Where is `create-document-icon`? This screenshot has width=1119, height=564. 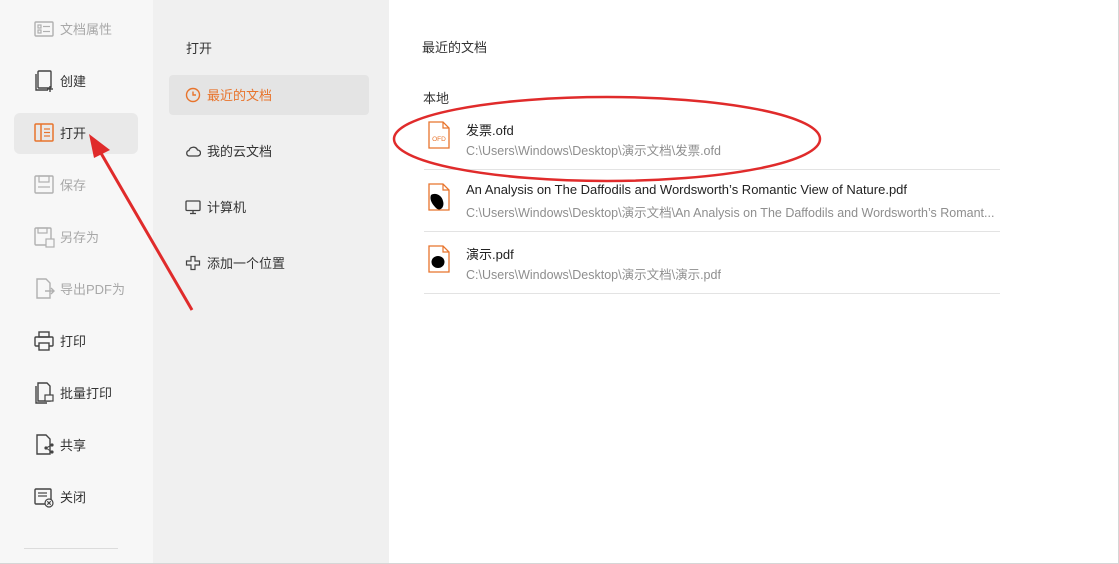
create-document-icon is located at coordinates (44, 81).